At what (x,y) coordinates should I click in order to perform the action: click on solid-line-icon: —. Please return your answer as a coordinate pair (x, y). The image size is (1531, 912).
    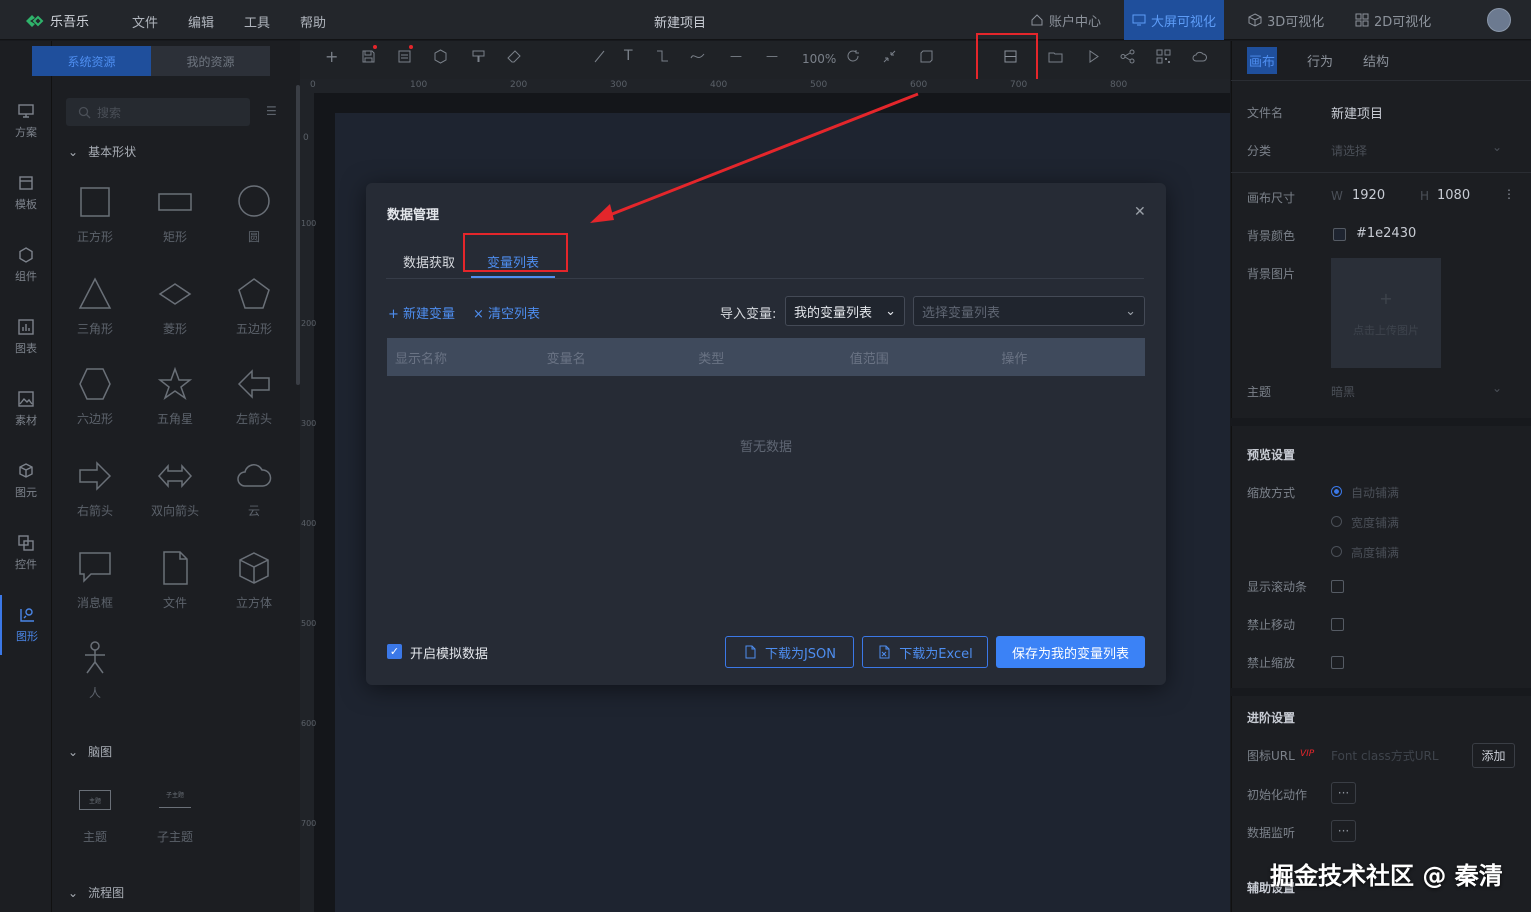
    Looking at the image, I should click on (772, 56).